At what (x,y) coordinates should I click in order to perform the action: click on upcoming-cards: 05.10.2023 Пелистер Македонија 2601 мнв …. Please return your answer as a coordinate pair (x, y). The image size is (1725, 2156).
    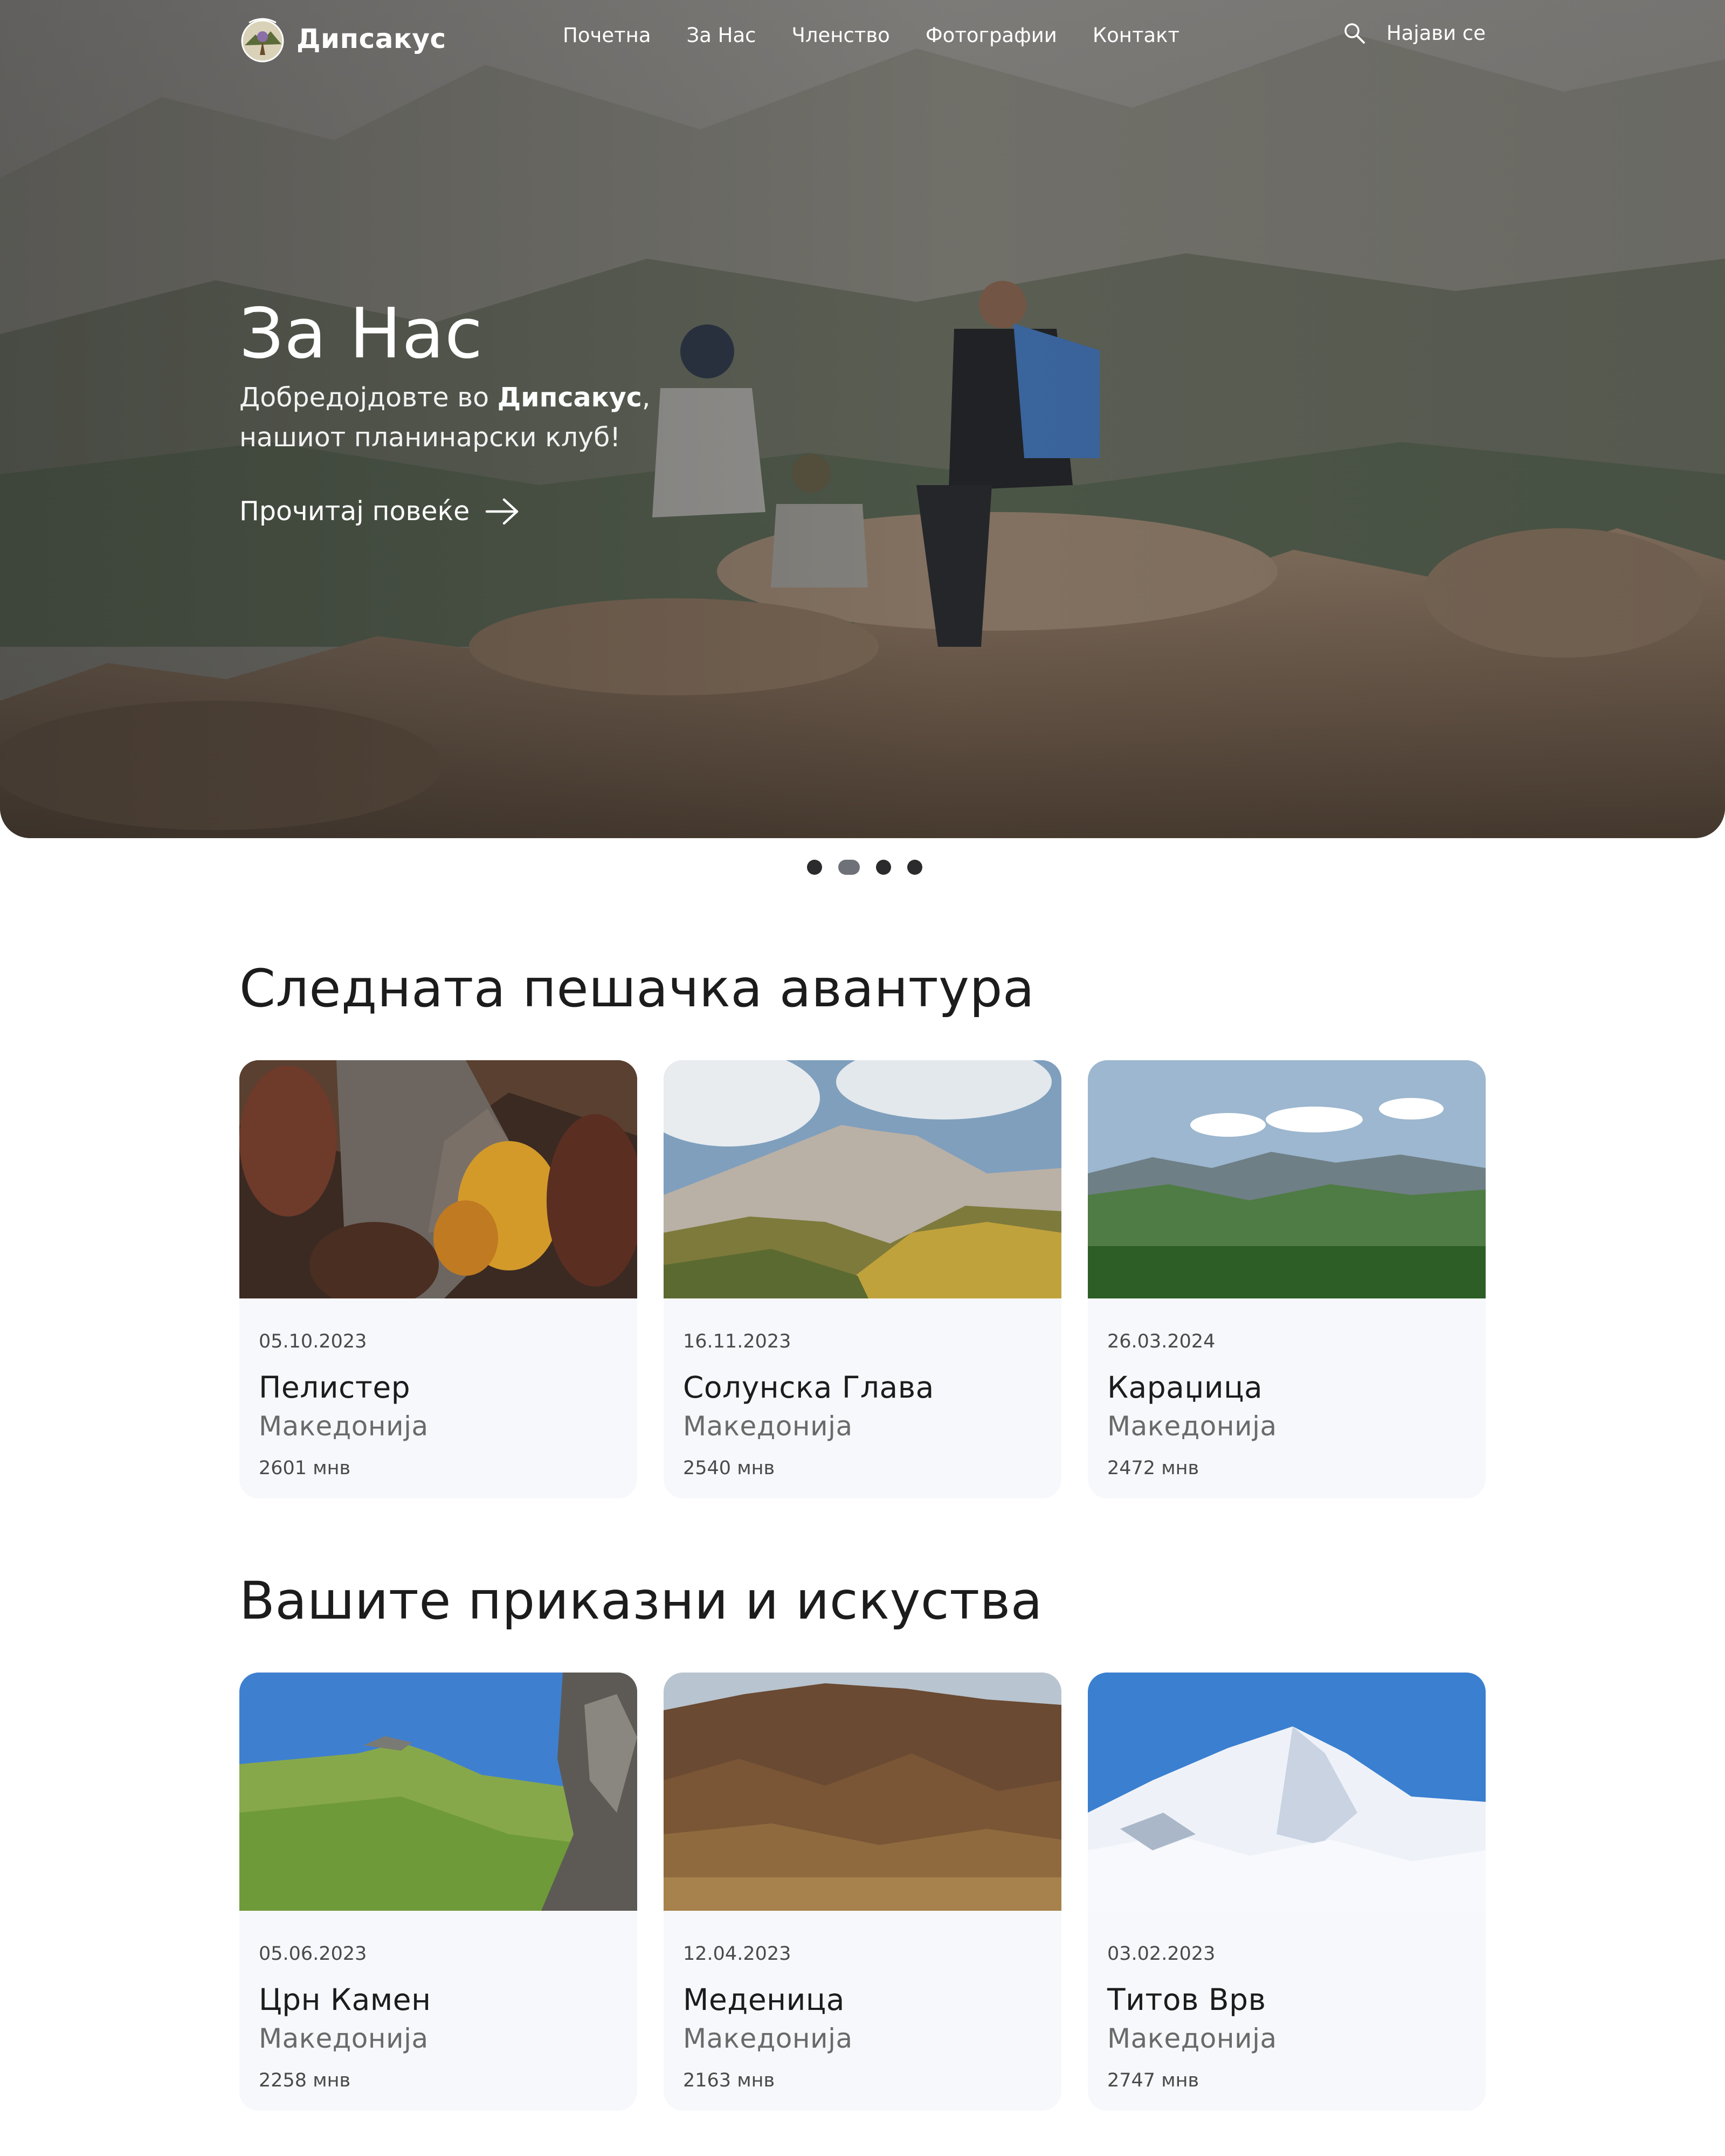
    Looking at the image, I should click on (862, 1279).